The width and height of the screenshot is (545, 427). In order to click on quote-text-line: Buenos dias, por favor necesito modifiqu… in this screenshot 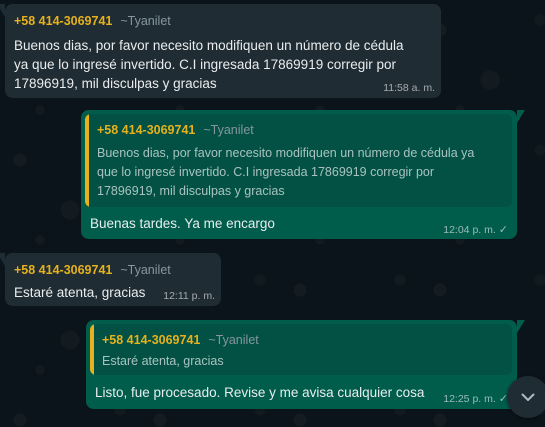, I will do `click(286, 153)`.